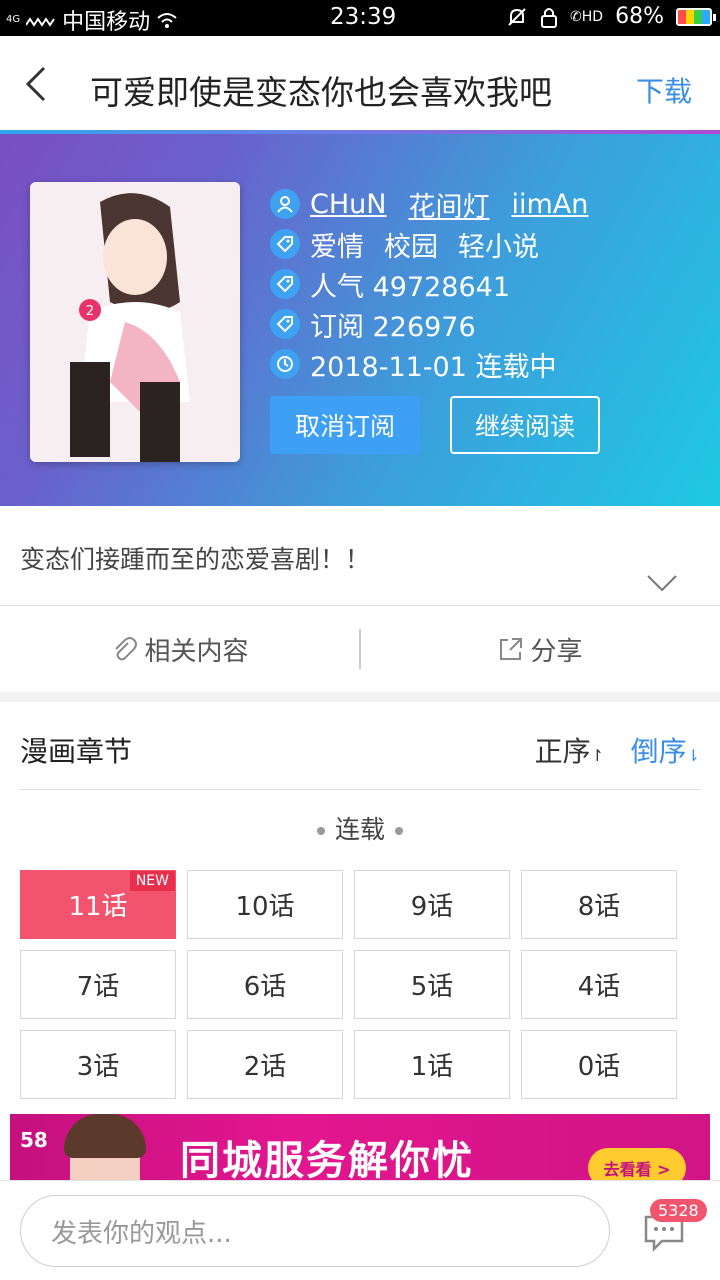  I want to click on top-nav-bar: 可爱即使是变态你也会喜欢我吧 下载, so click(360, 84).